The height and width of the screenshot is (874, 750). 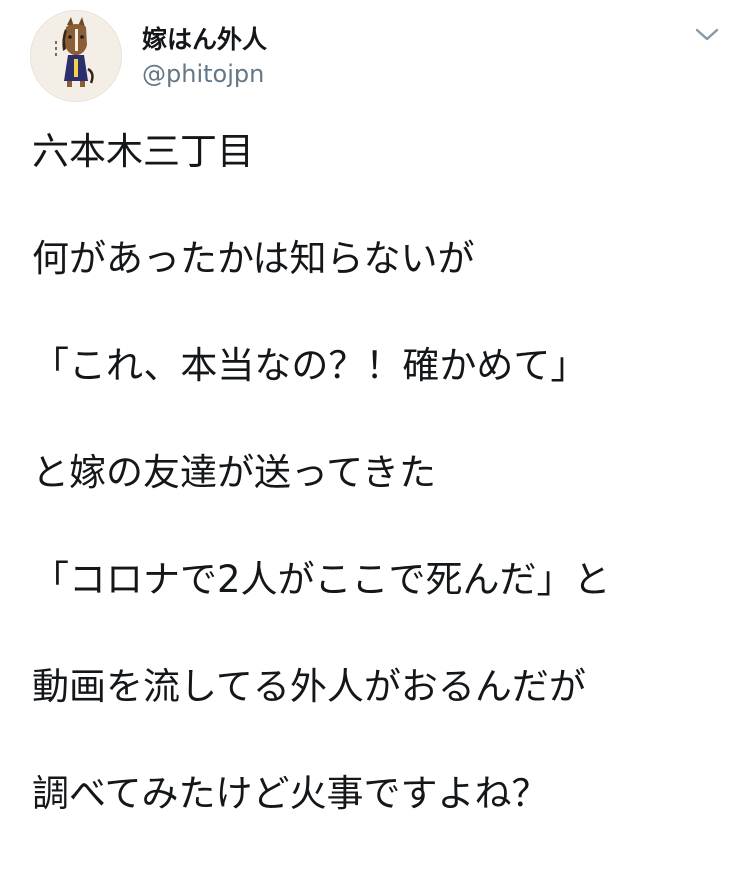 I want to click on chevron-down-icon, so click(x=707, y=34).